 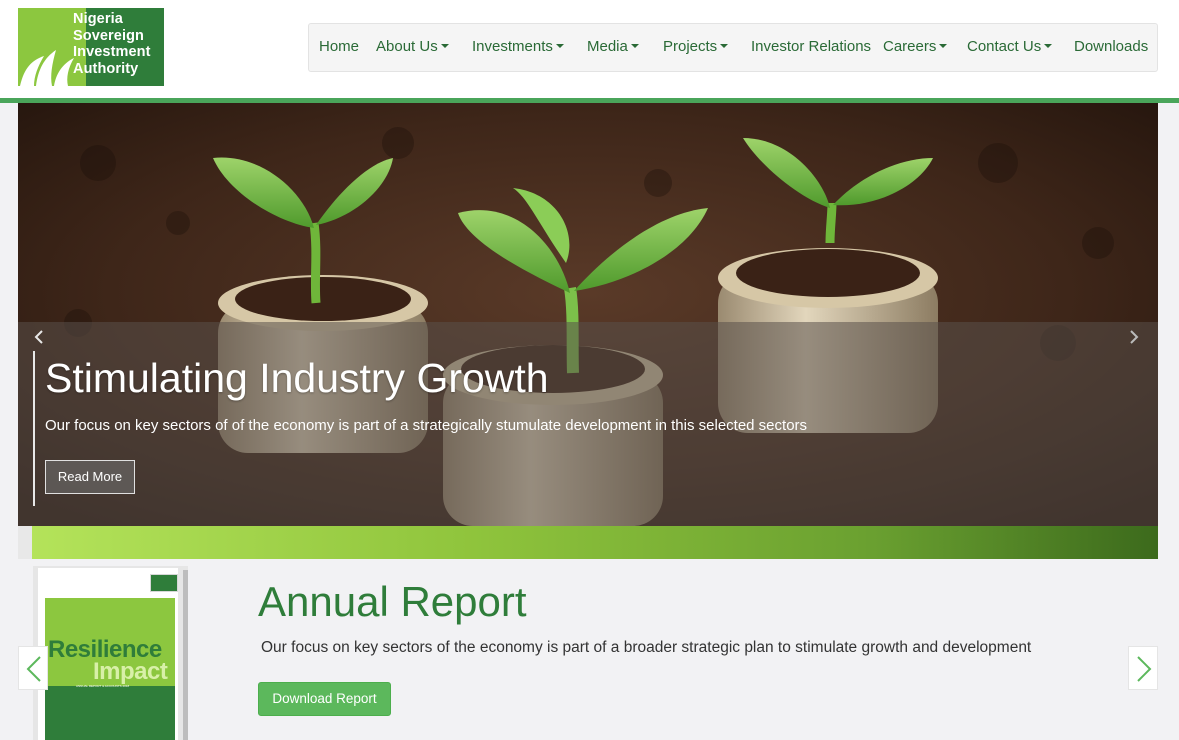 What do you see at coordinates (34, 428) in the screenshot?
I see `caption-accent-line` at bounding box center [34, 428].